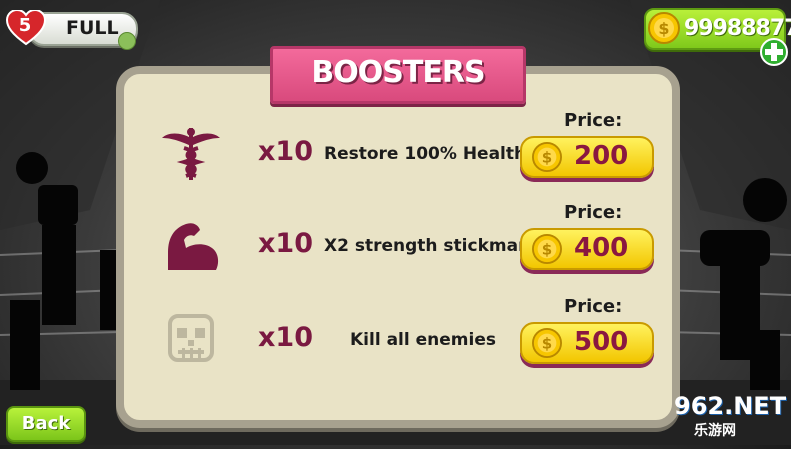  I want to click on buy-kill-all-button: $ 500, so click(587, 343).